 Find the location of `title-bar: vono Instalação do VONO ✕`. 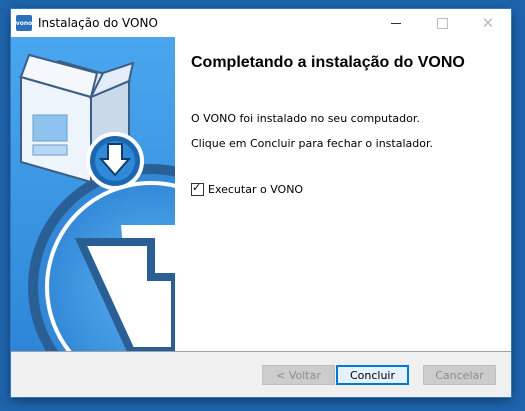

title-bar: vono Instalação do VONO ✕ is located at coordinates (261, 23).